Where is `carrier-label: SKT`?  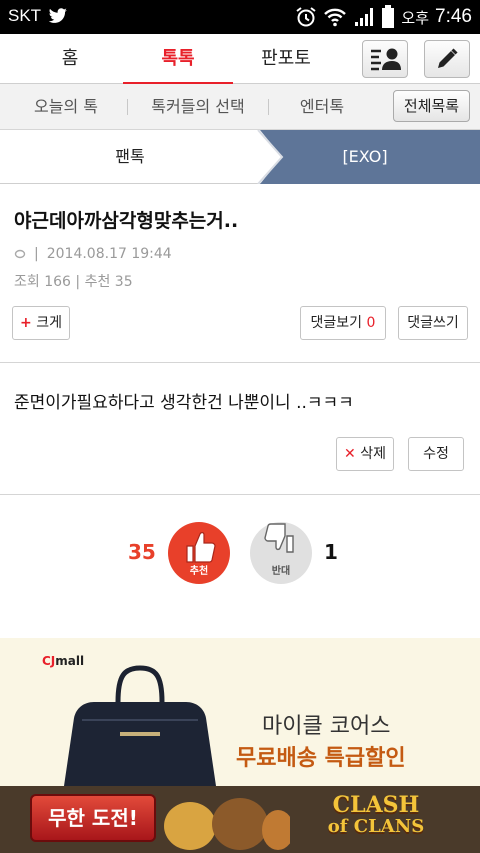 carrier-label: SKT is located at coordinates (25, 15).